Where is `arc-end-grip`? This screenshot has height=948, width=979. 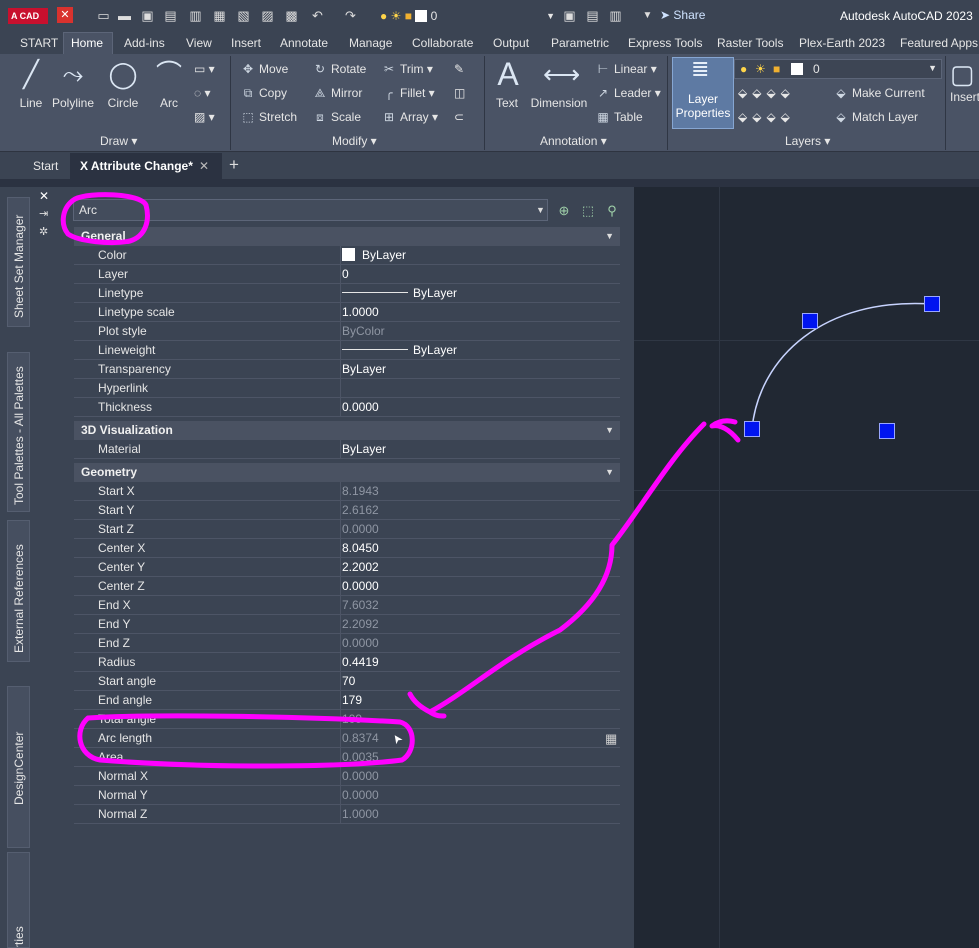 arc-end-grip is located at coordinates (752, 429).